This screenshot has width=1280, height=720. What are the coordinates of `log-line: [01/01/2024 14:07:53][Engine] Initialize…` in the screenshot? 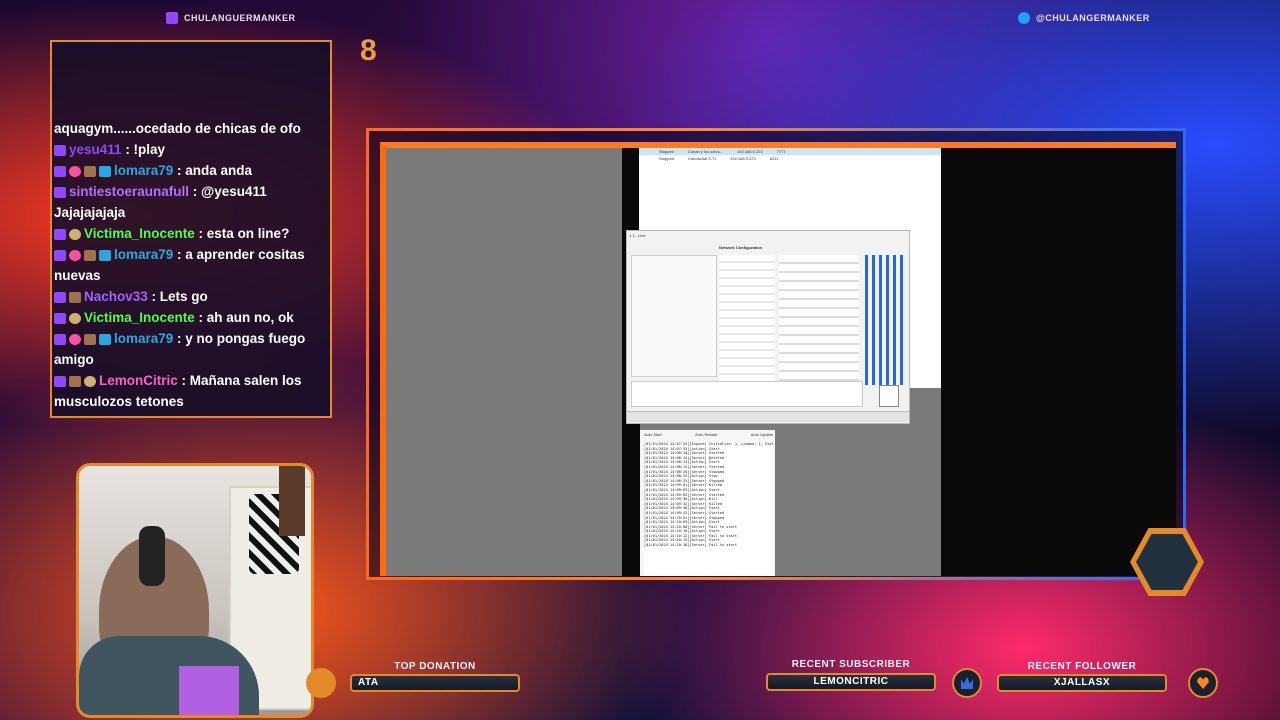 It's located at (708, 444).